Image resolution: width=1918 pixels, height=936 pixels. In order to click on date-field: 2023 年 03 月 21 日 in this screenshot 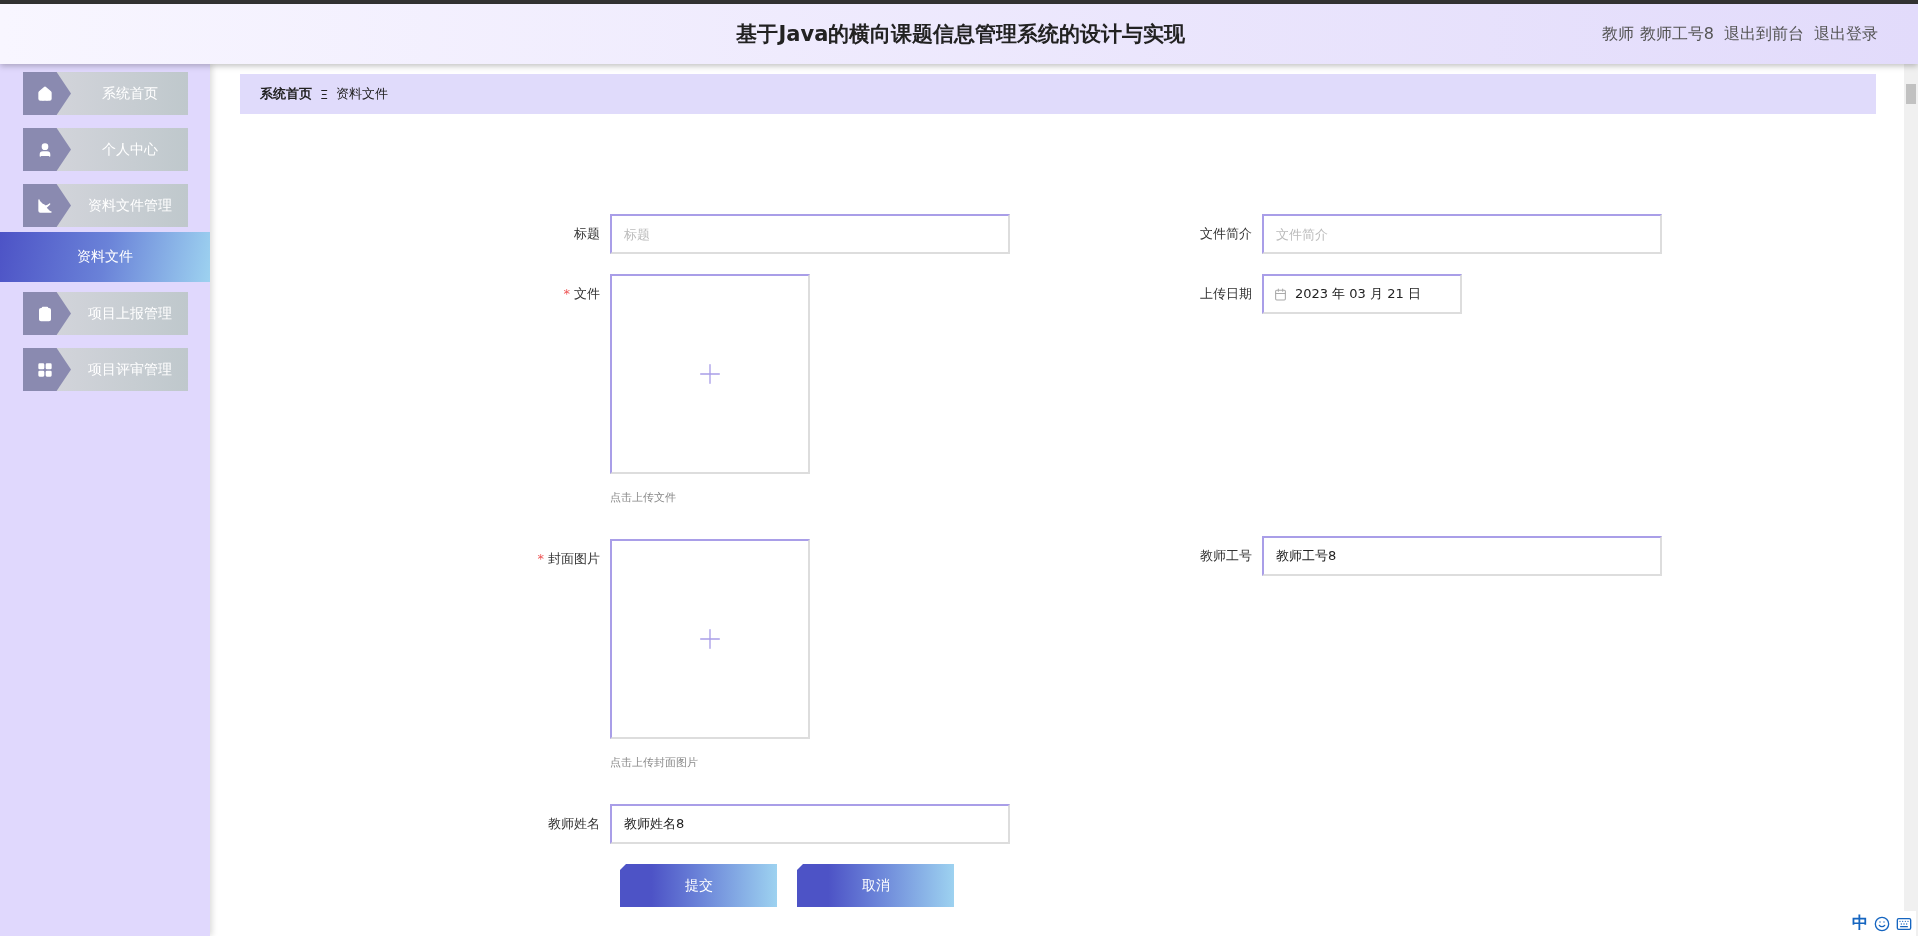, I will do `click(1362, 294)`.